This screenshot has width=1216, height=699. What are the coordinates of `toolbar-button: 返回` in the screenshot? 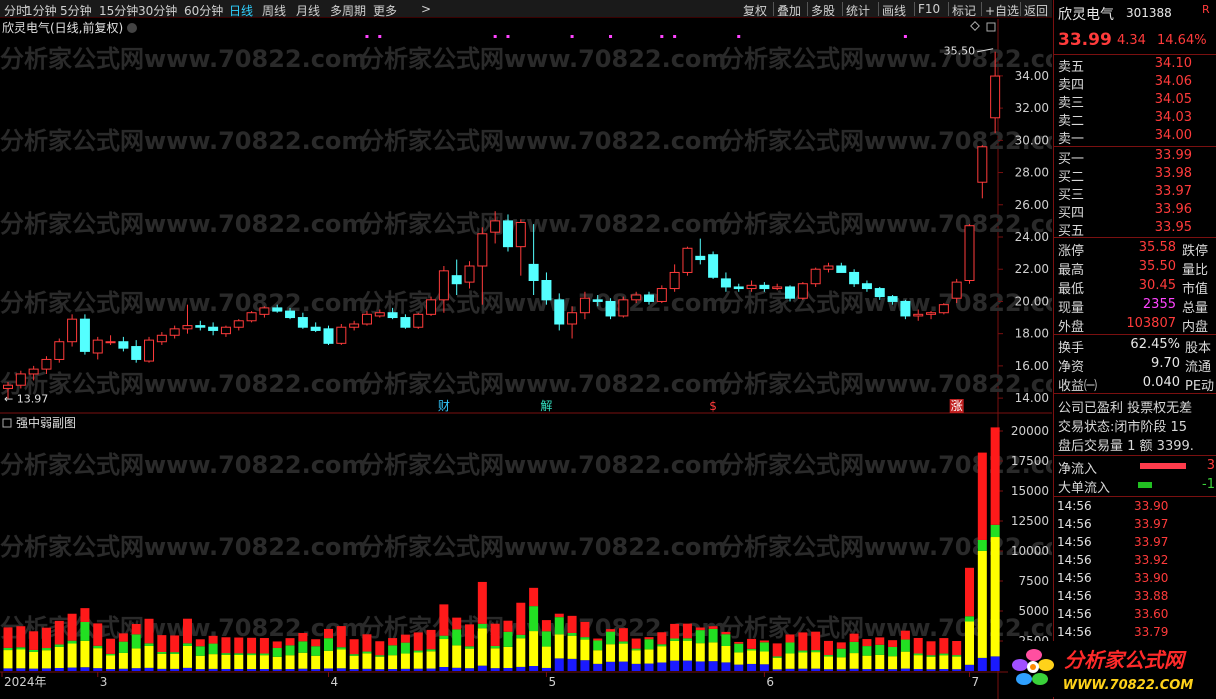 It's located at (1036, 10).